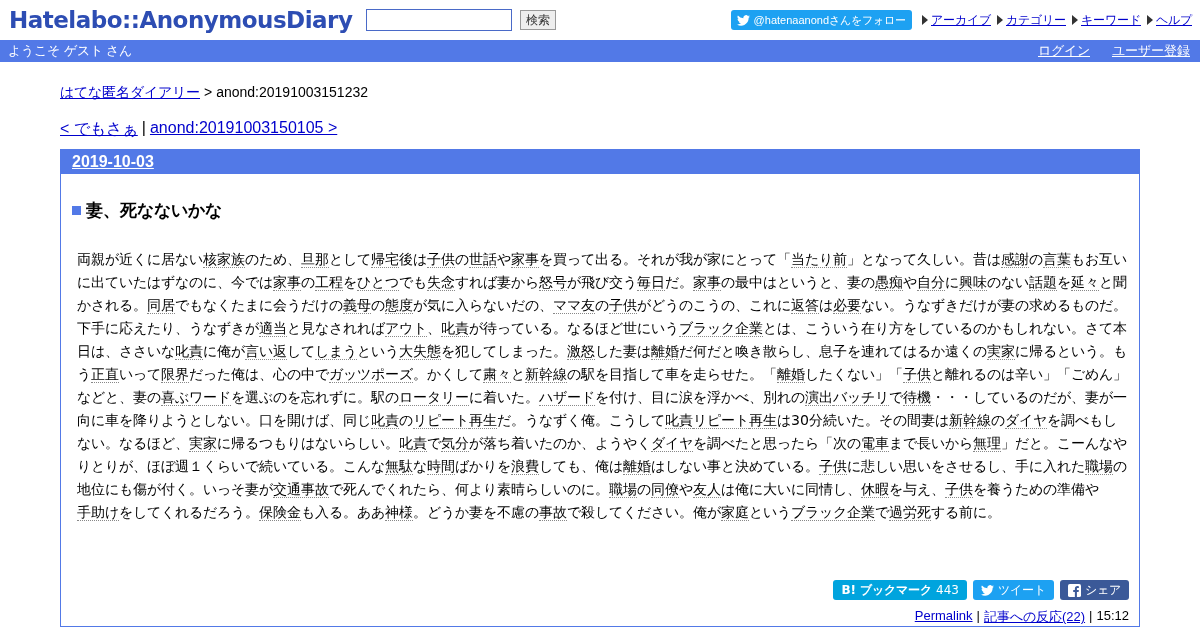 The height and width of the screenshot is (630, 1200). Describe the element at coordinates (105, 374) in the screenshot. I see `keyword-link: 正直` at that location.